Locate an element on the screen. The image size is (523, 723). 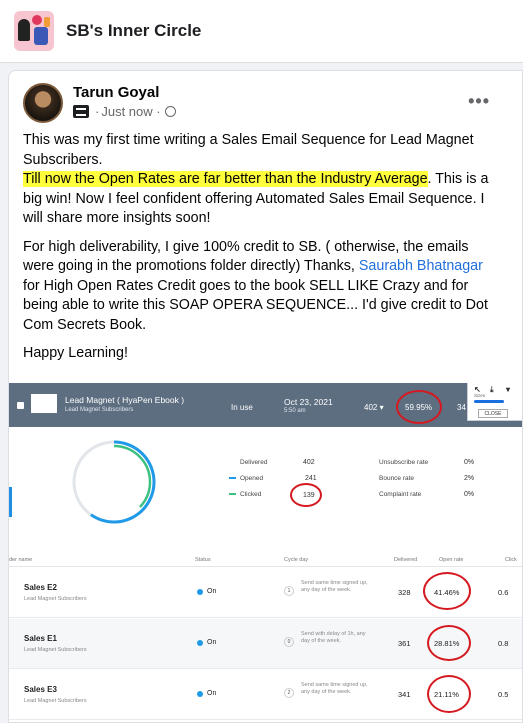
stat-delivered-value: 402 is located at coordinates (309, 462).